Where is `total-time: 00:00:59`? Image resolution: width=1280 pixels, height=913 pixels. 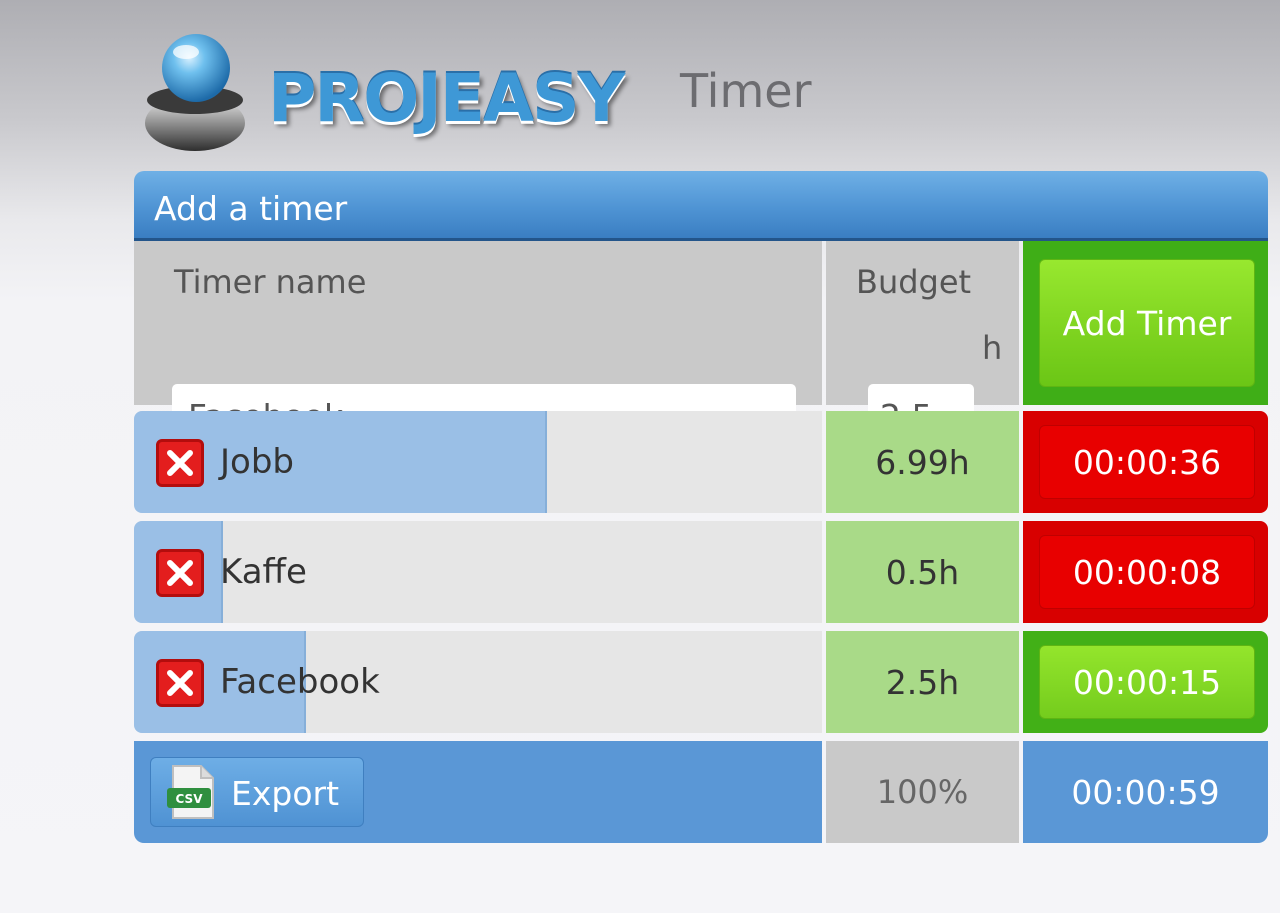
total-time: 00:00:59 is located at coordinates (1145, 792).